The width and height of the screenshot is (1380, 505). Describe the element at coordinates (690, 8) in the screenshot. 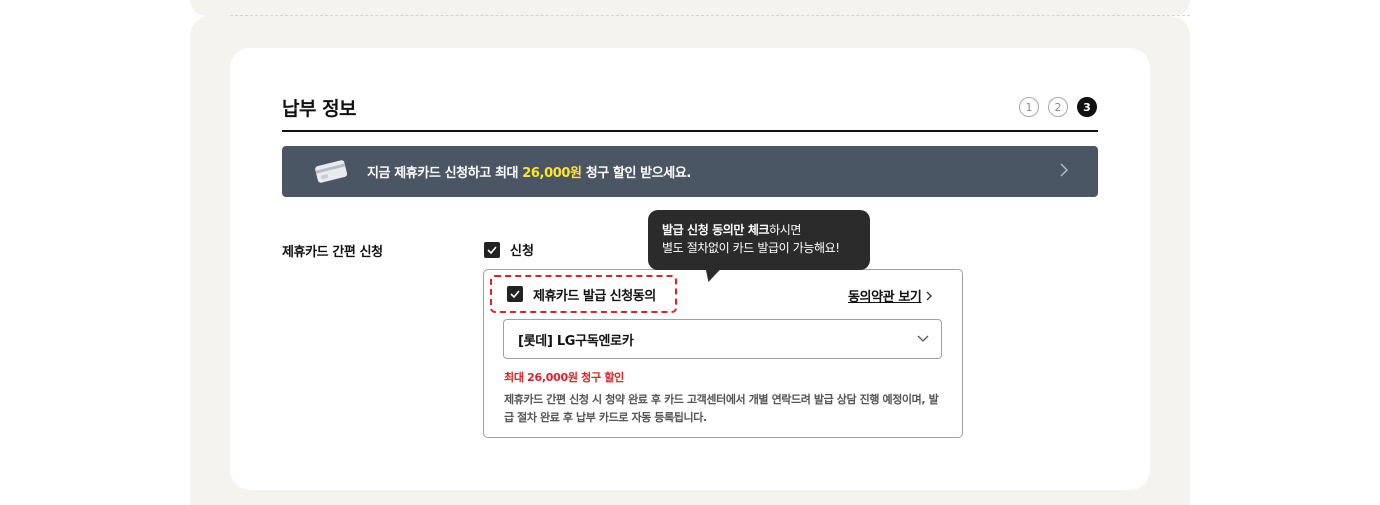

I see `previous-section-bottom` at that location.